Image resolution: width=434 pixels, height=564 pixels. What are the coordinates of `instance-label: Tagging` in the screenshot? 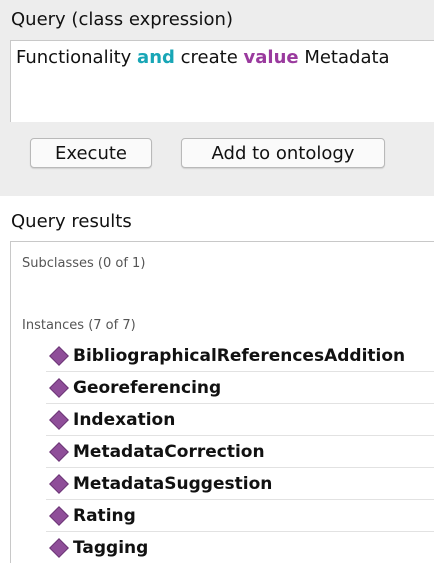 It's located at (111, 548).